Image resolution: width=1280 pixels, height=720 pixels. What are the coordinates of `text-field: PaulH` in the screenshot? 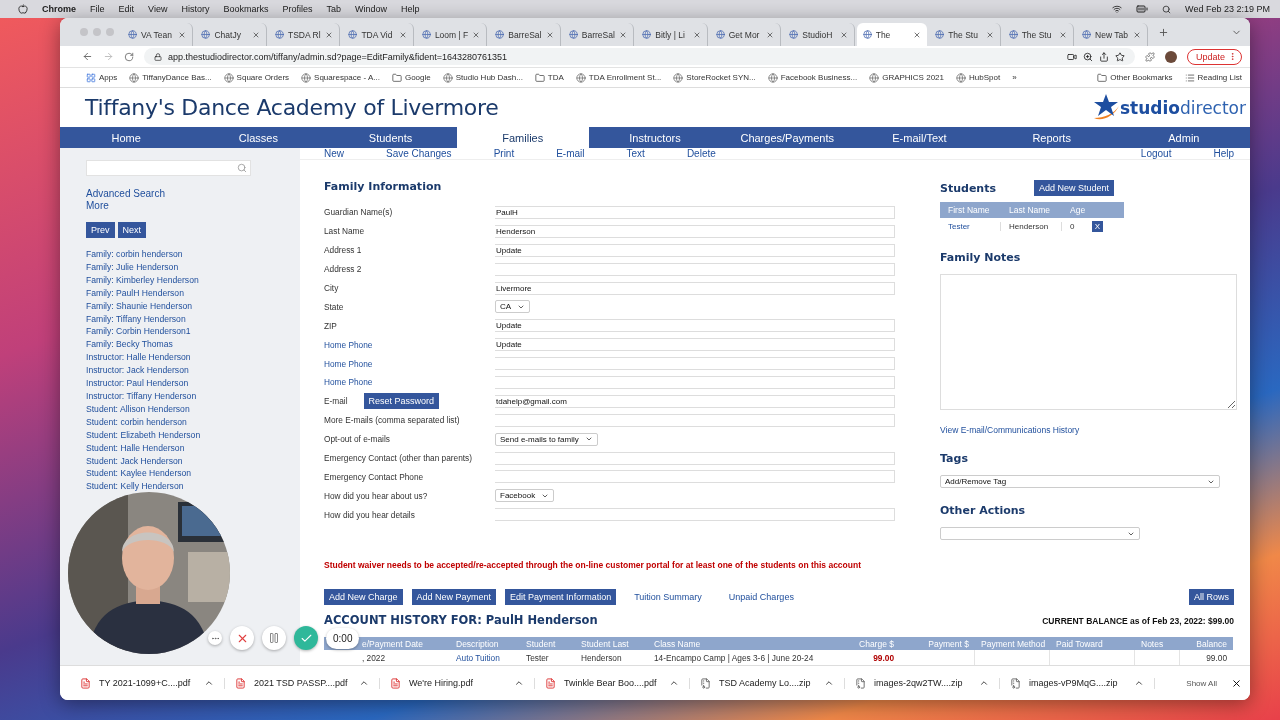 It's located at (695, 212).